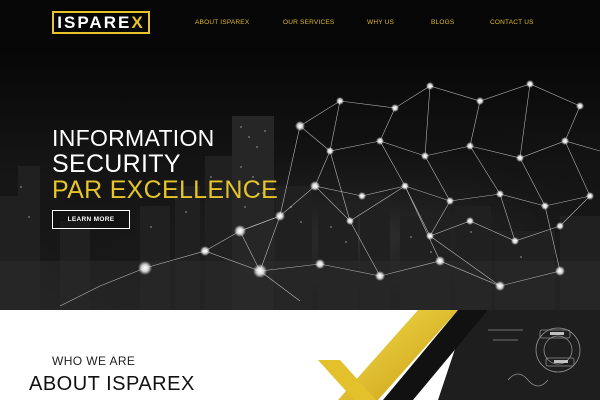  I want to click on learn-more-button: LEARN MORE, so click(91, 219).